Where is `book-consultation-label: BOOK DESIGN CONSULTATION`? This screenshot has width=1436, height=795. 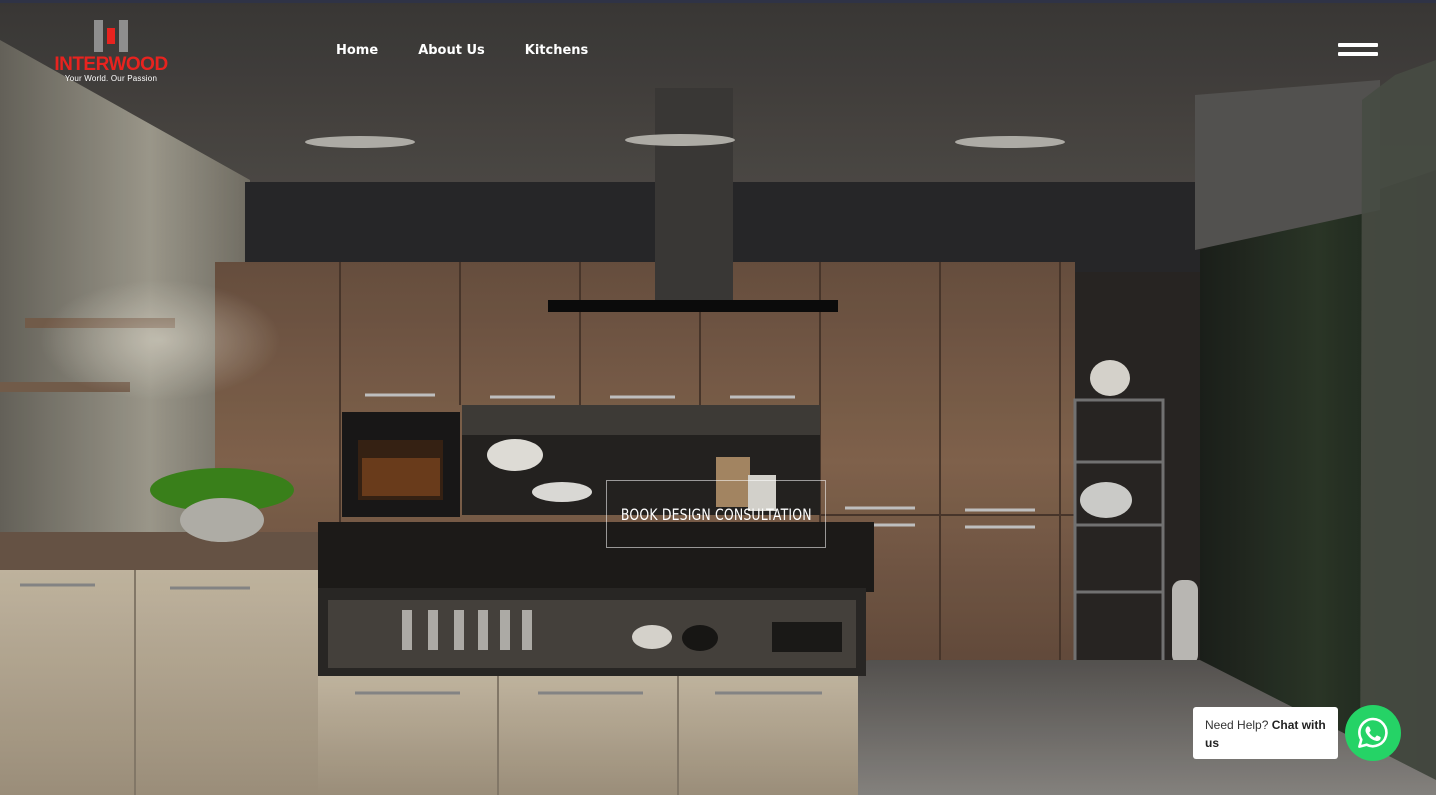
book-consultation-label: BOOK DESIGN CONSULTATION is located at coordinates (716, 514).